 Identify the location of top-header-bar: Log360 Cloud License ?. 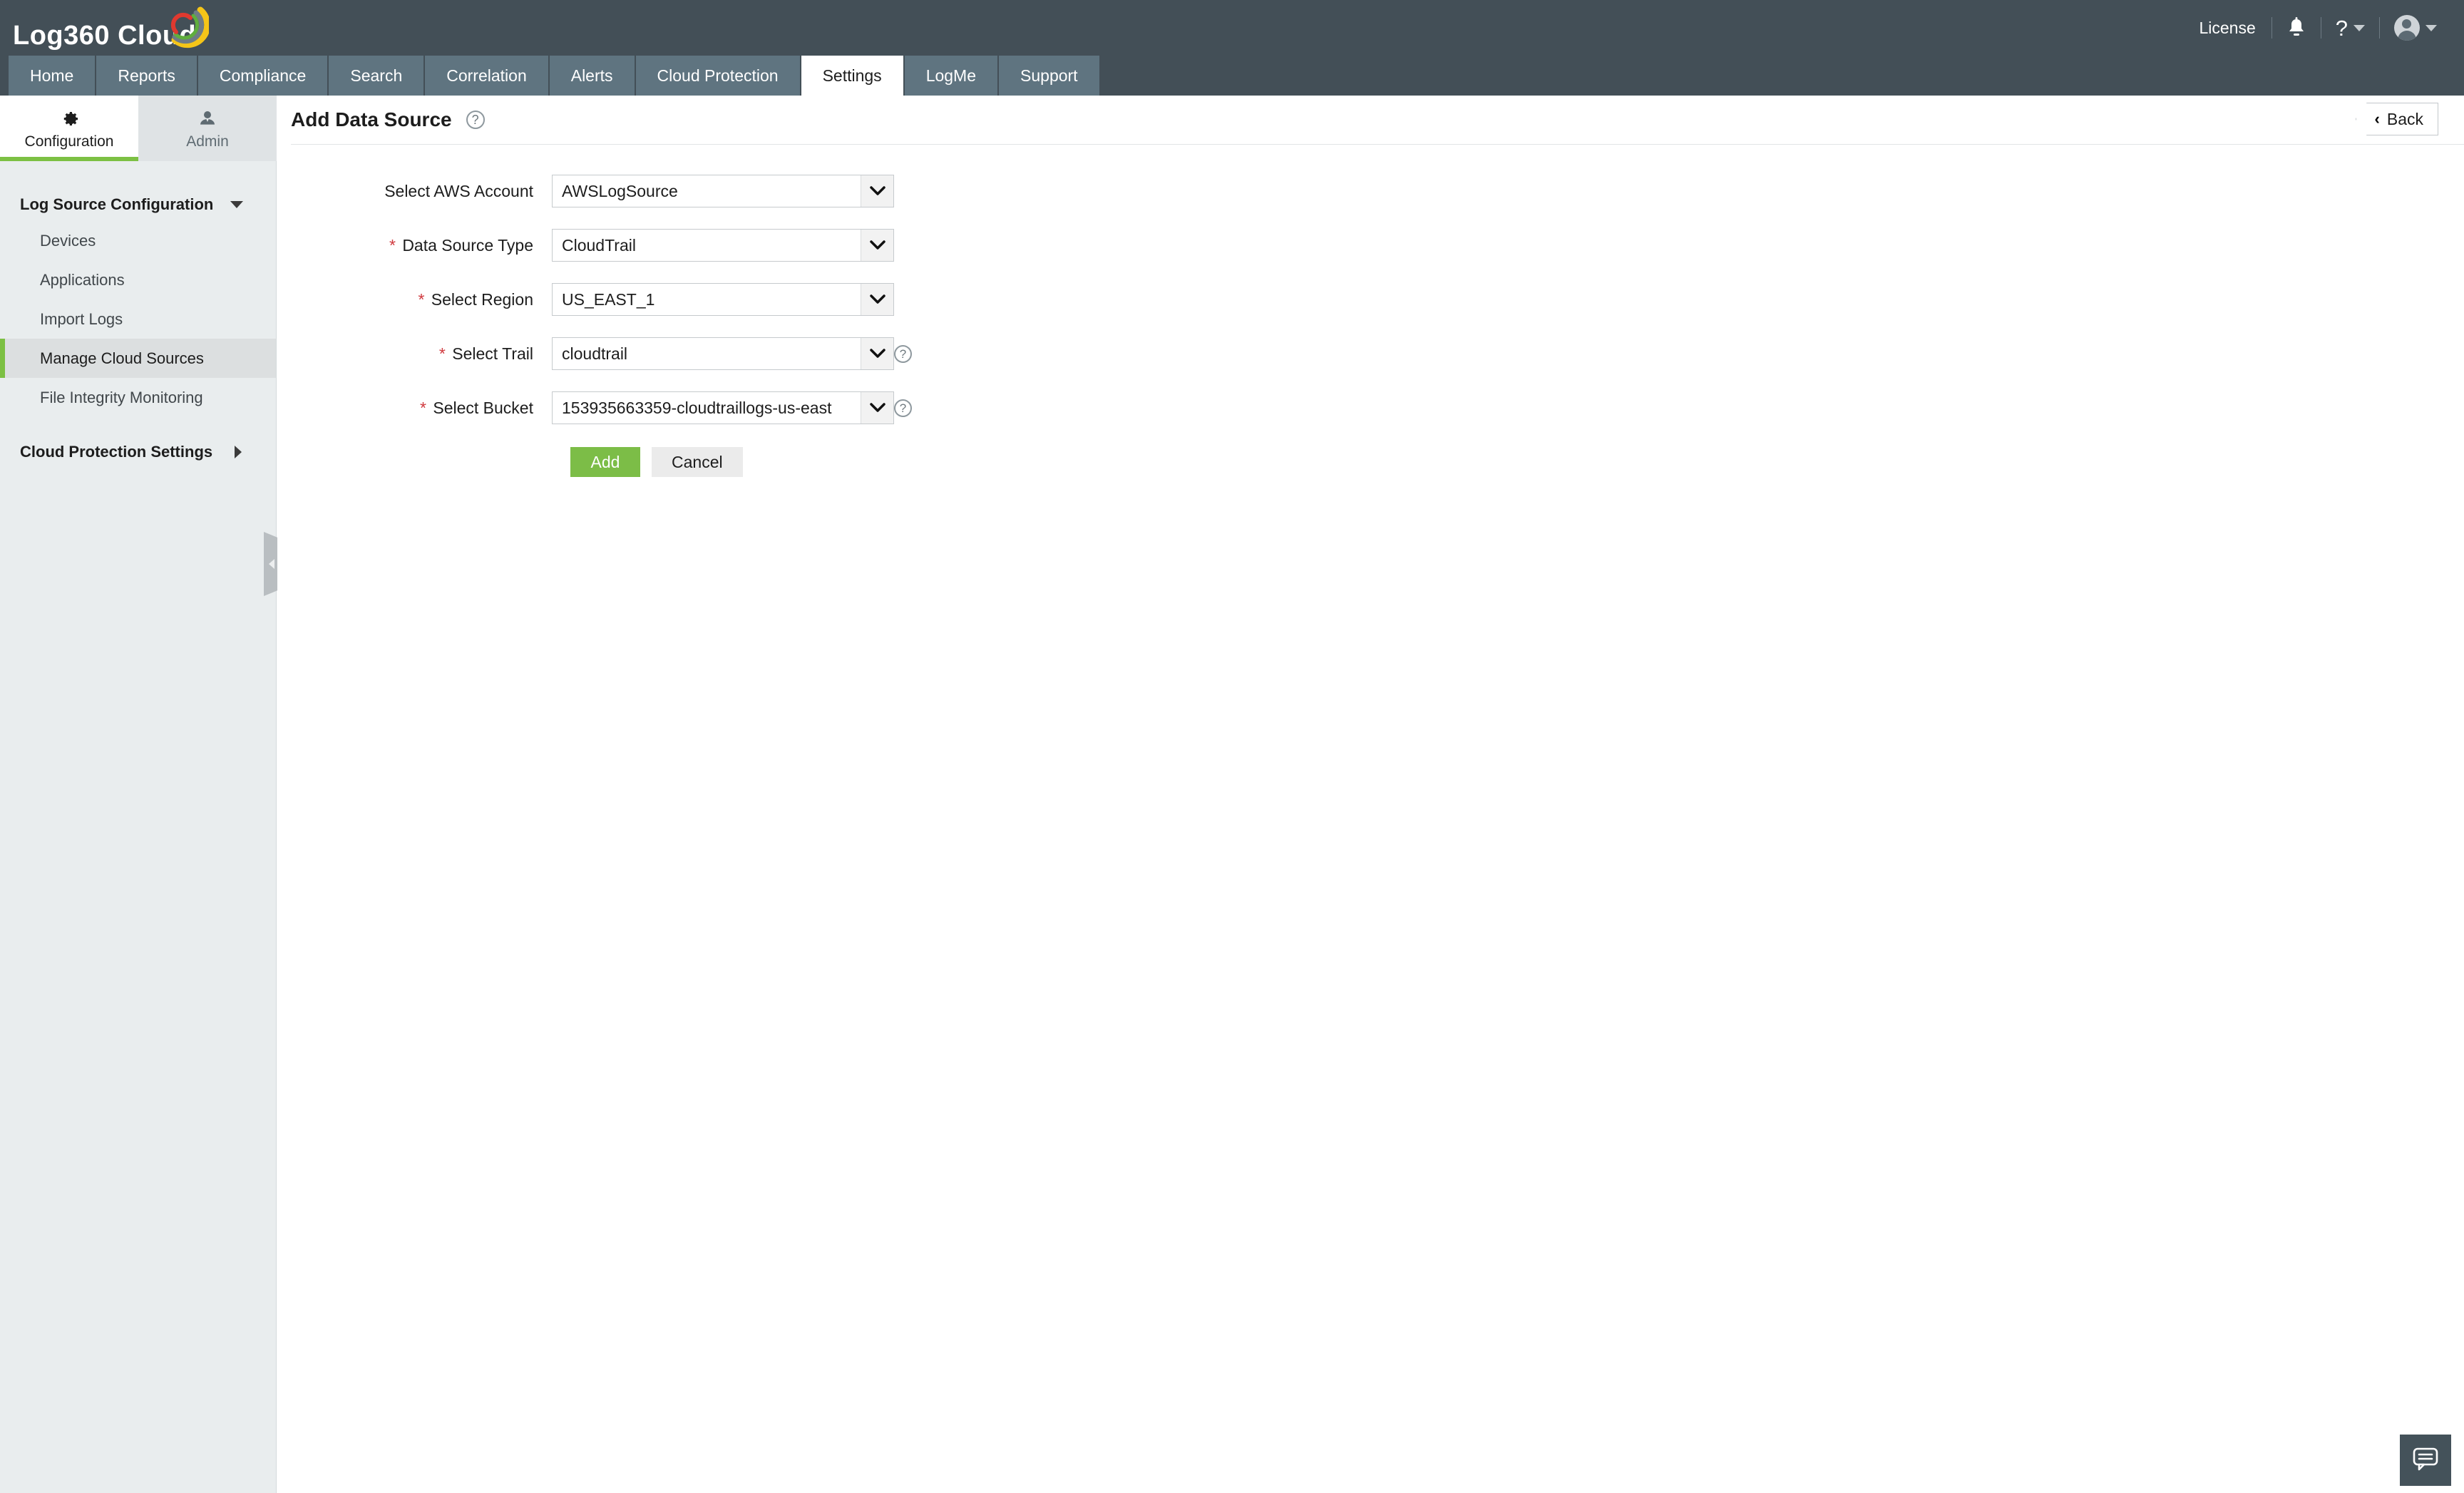
(1232, 28).